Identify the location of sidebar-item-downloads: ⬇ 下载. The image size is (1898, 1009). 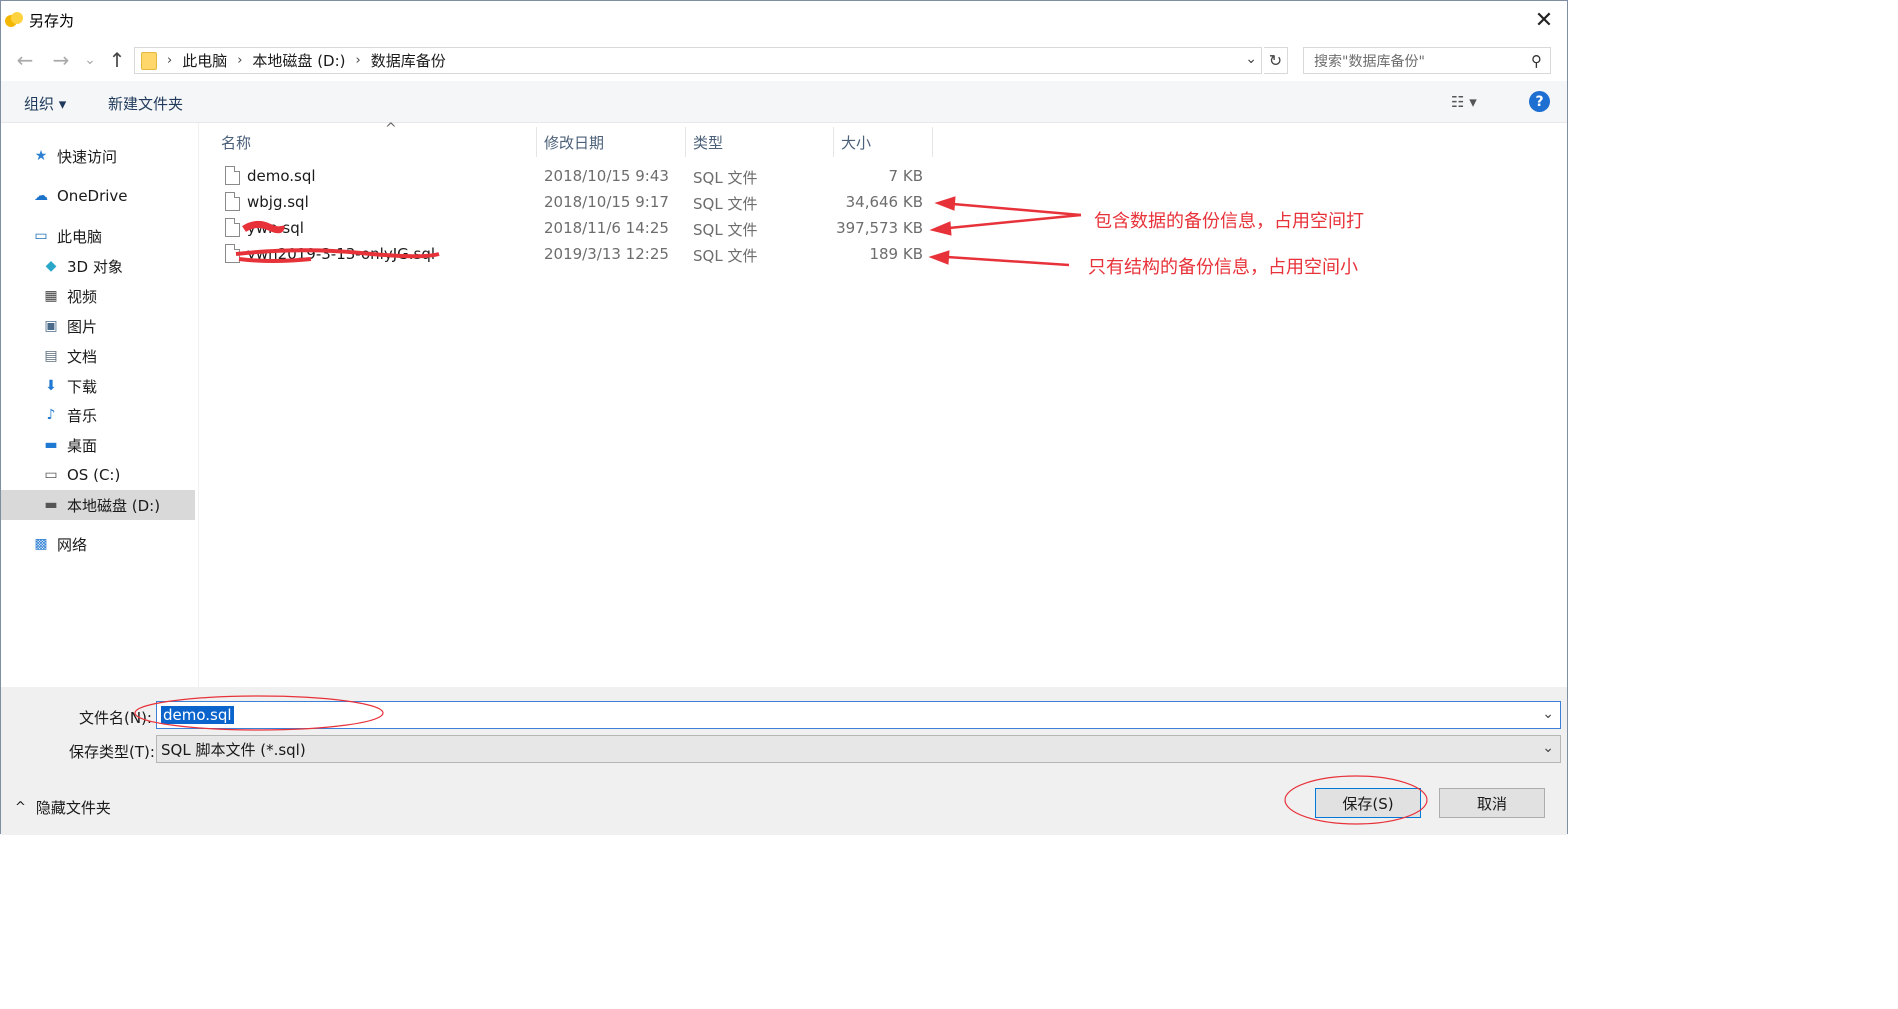
(69, 386).